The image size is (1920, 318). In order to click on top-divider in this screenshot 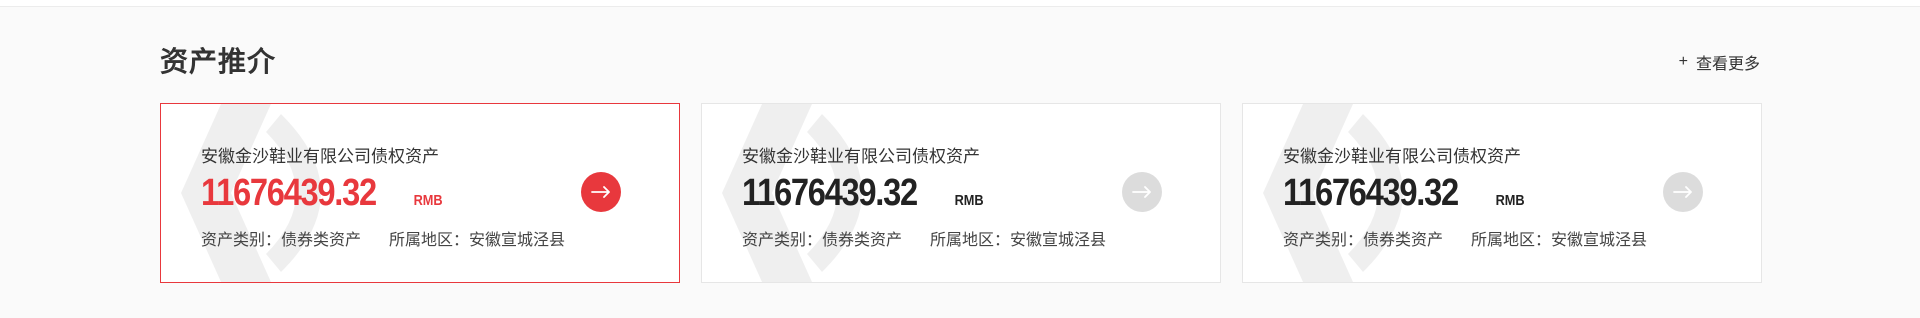, I will do `click(960, 3)`.